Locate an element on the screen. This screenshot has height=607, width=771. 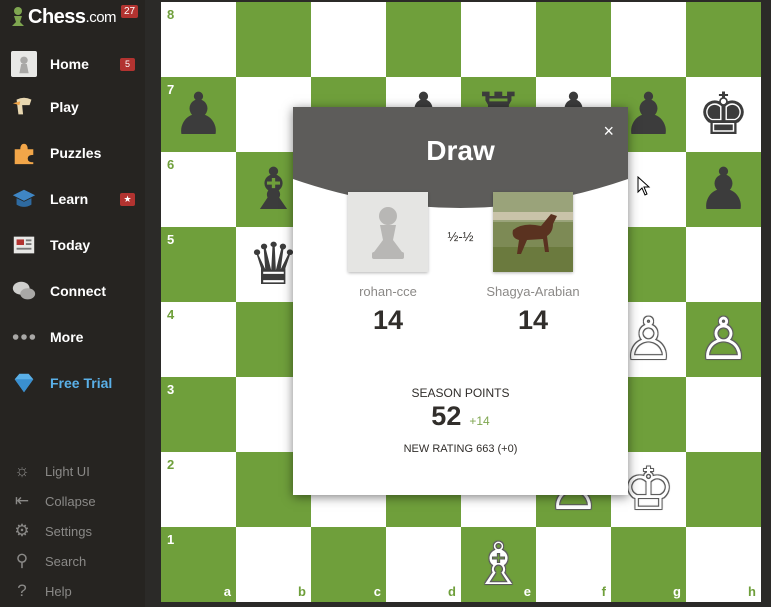
square-h3 is located at coordinates (723, 414).